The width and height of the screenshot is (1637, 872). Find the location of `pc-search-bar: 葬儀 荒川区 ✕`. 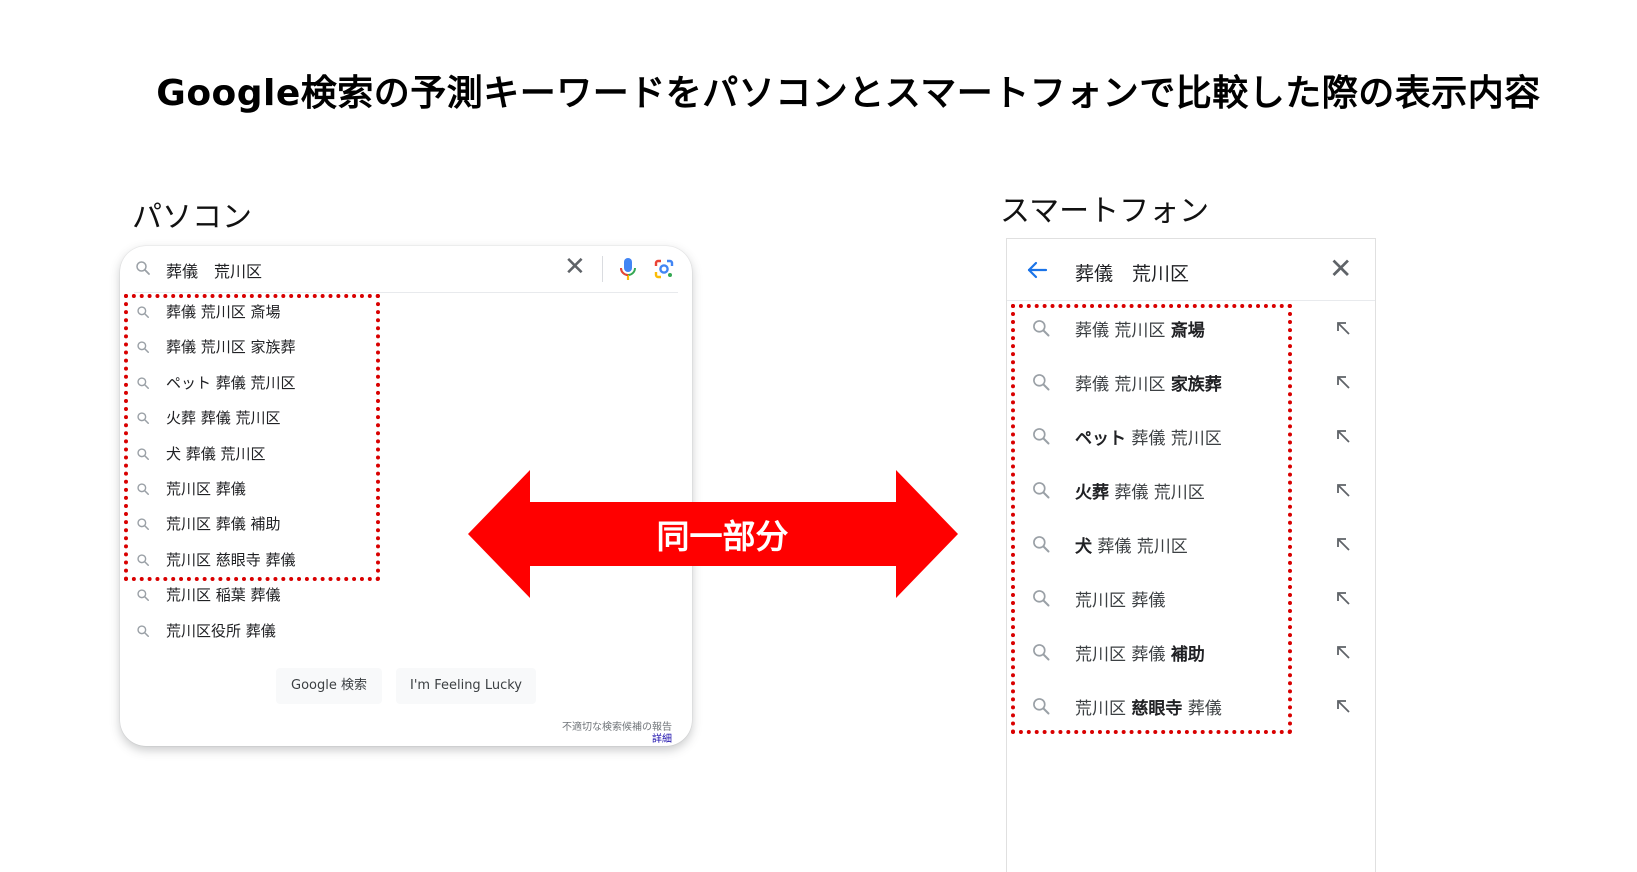

pc-search-bar: 葬儀 荒川区 ✕ is located at coordinates (406, 269).